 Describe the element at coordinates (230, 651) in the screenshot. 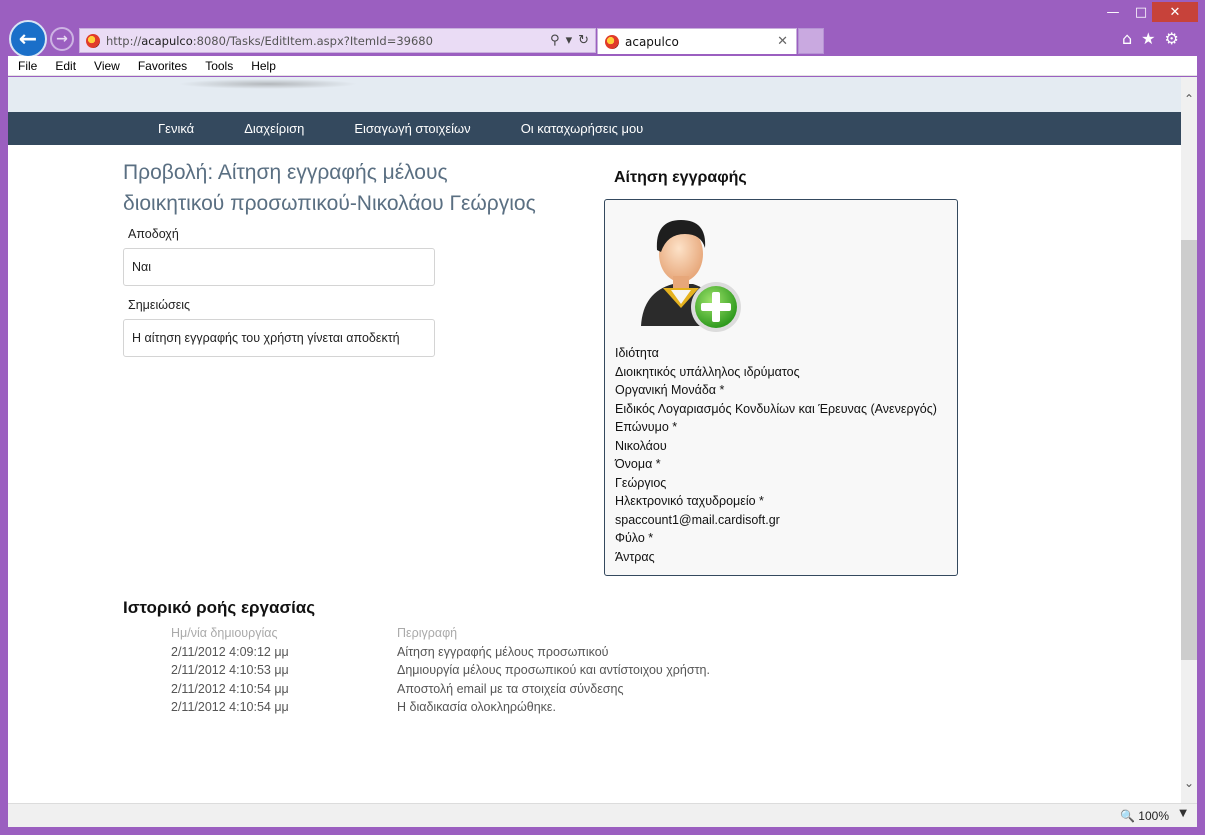

I see `row-date: 2/11/2012 4:09:12 μμ` at that location.